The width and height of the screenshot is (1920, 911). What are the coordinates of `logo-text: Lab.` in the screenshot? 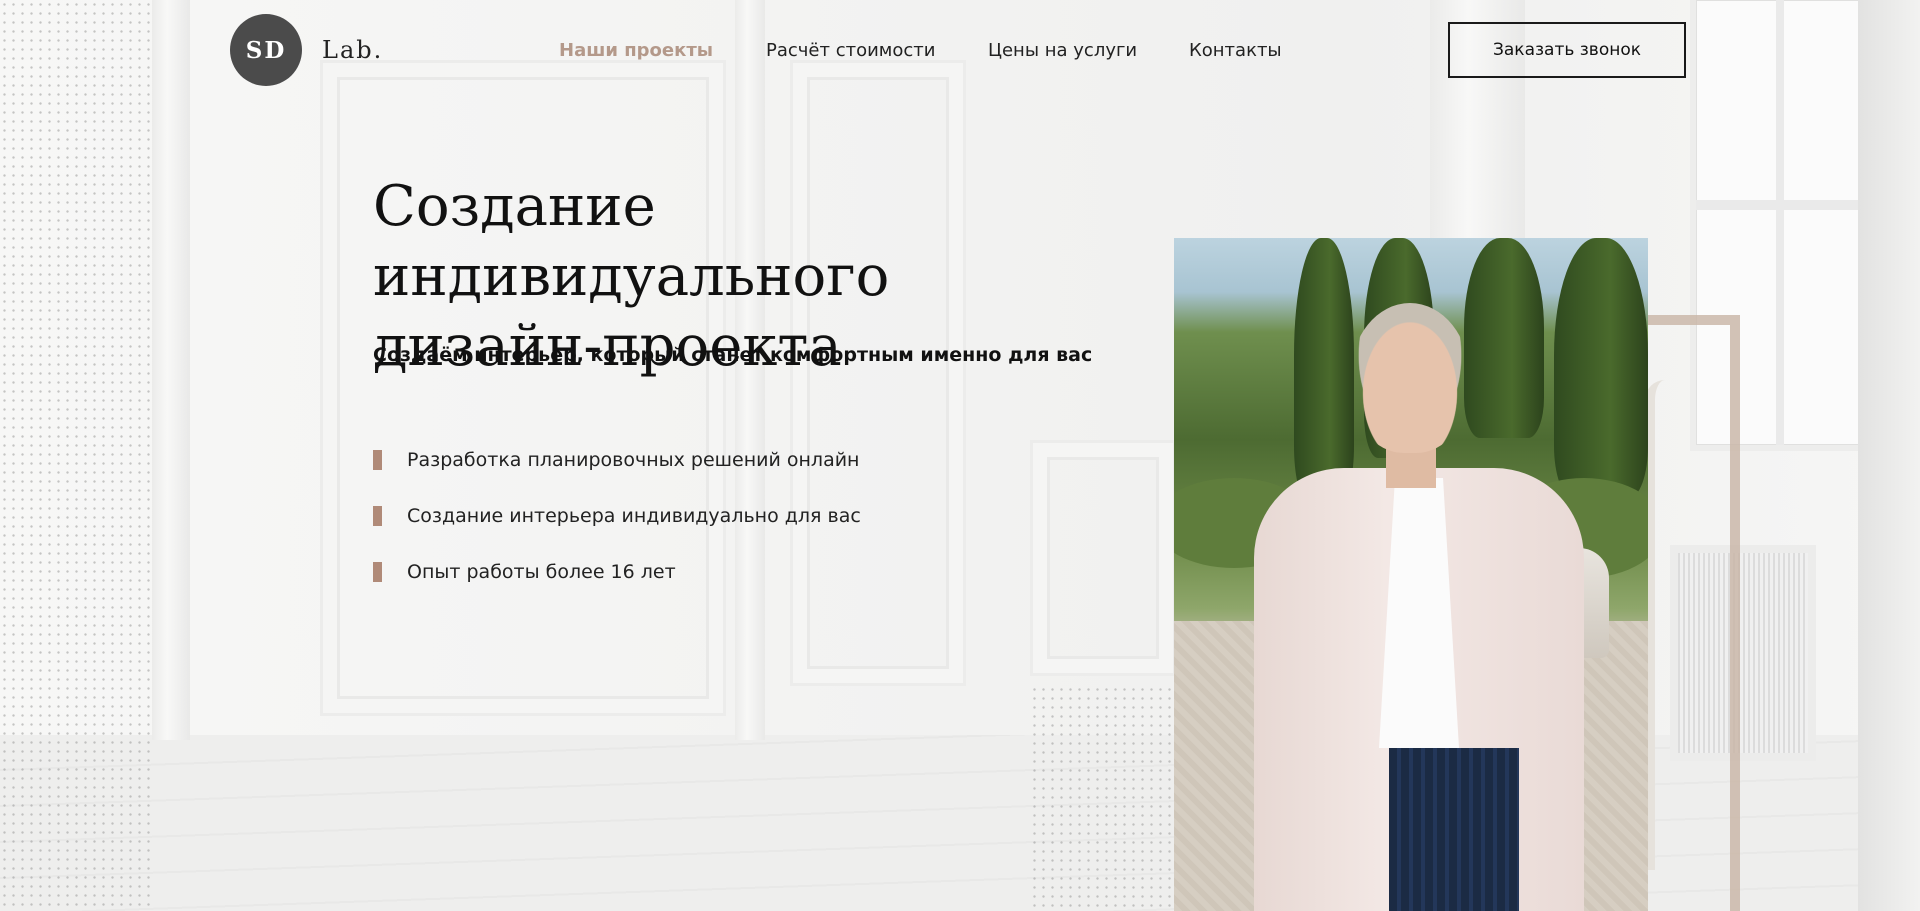 It's located at (353, 50).